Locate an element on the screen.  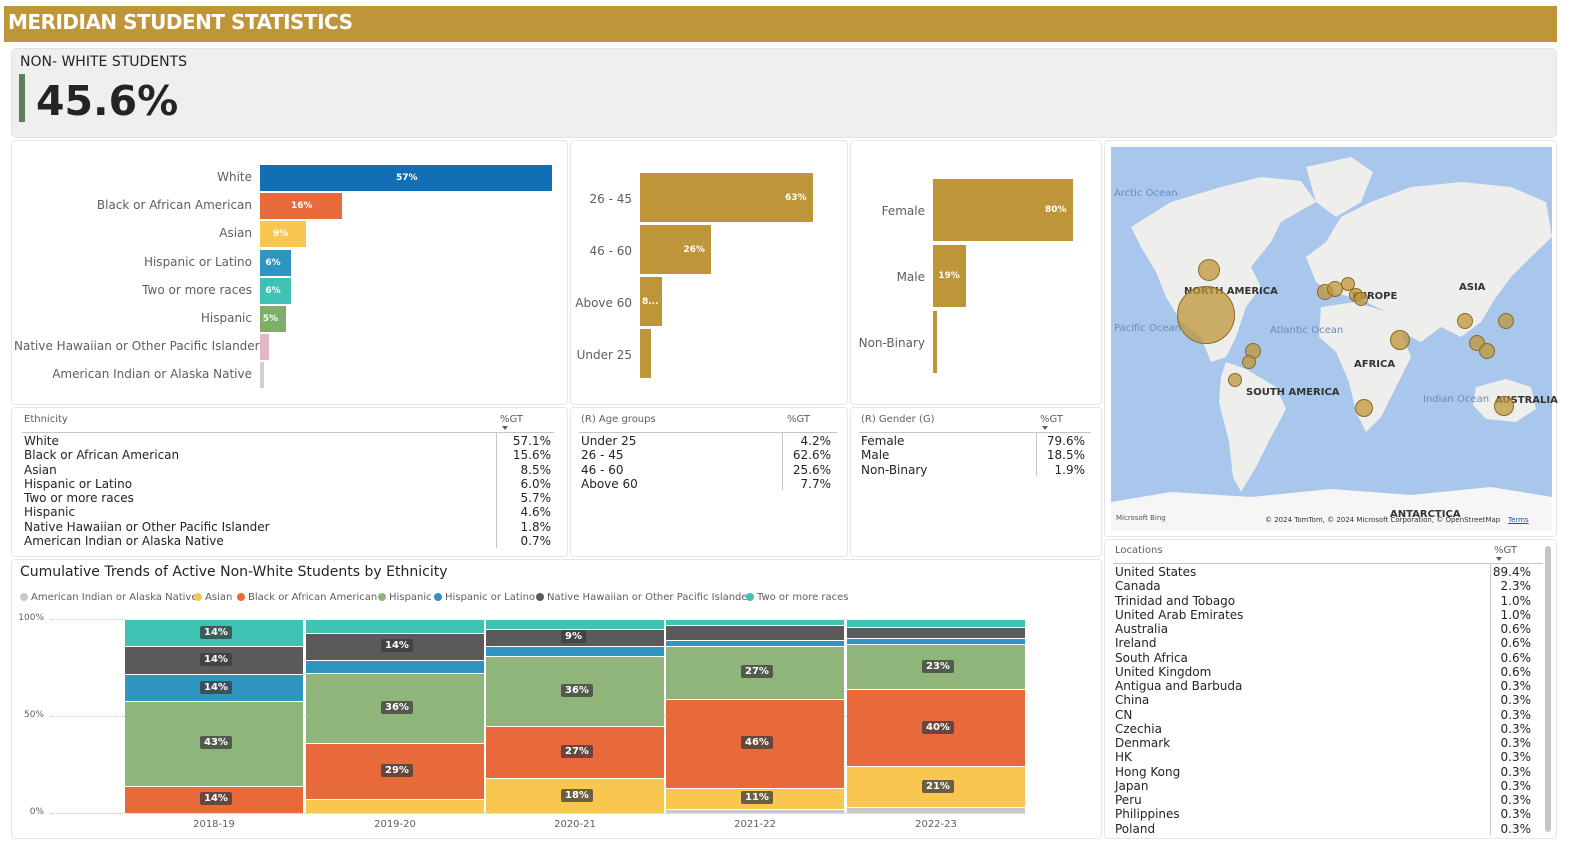
y-axis-tick-label: 50% is located at coordinates (33, 715).